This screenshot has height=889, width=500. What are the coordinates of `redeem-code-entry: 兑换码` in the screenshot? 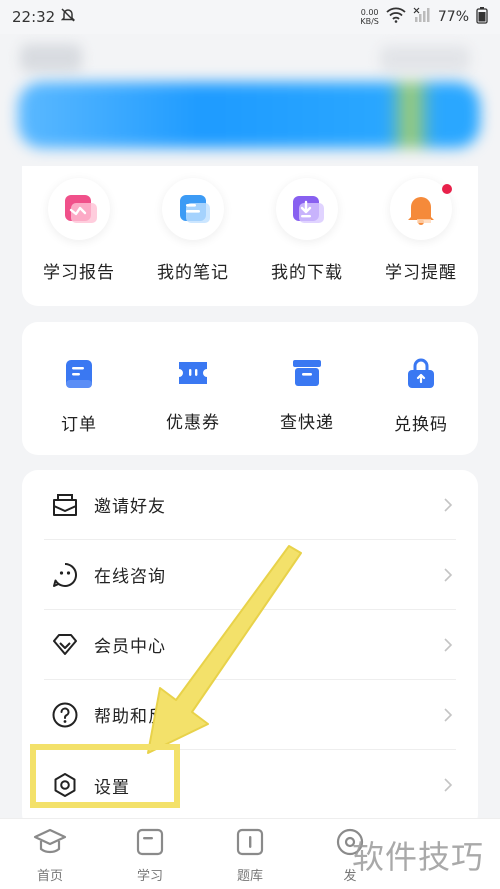 It's located at (421, 388).